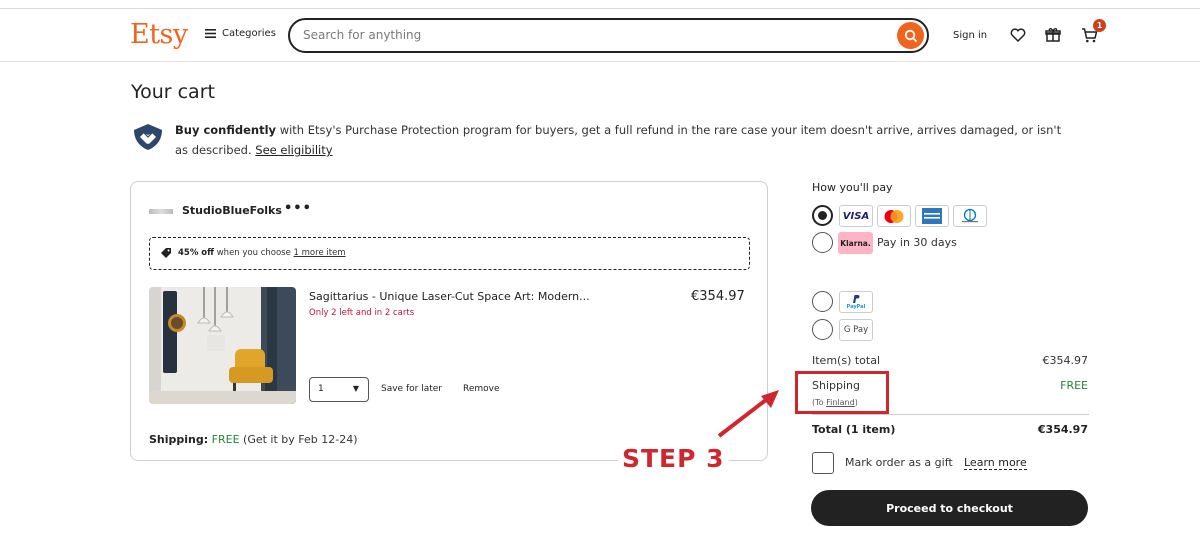 The width and height of the screenshot is (1200, 540). Describe the element at coordinates (1062, 429) in the screenshot. I see `total-value: €354.97` at that location.